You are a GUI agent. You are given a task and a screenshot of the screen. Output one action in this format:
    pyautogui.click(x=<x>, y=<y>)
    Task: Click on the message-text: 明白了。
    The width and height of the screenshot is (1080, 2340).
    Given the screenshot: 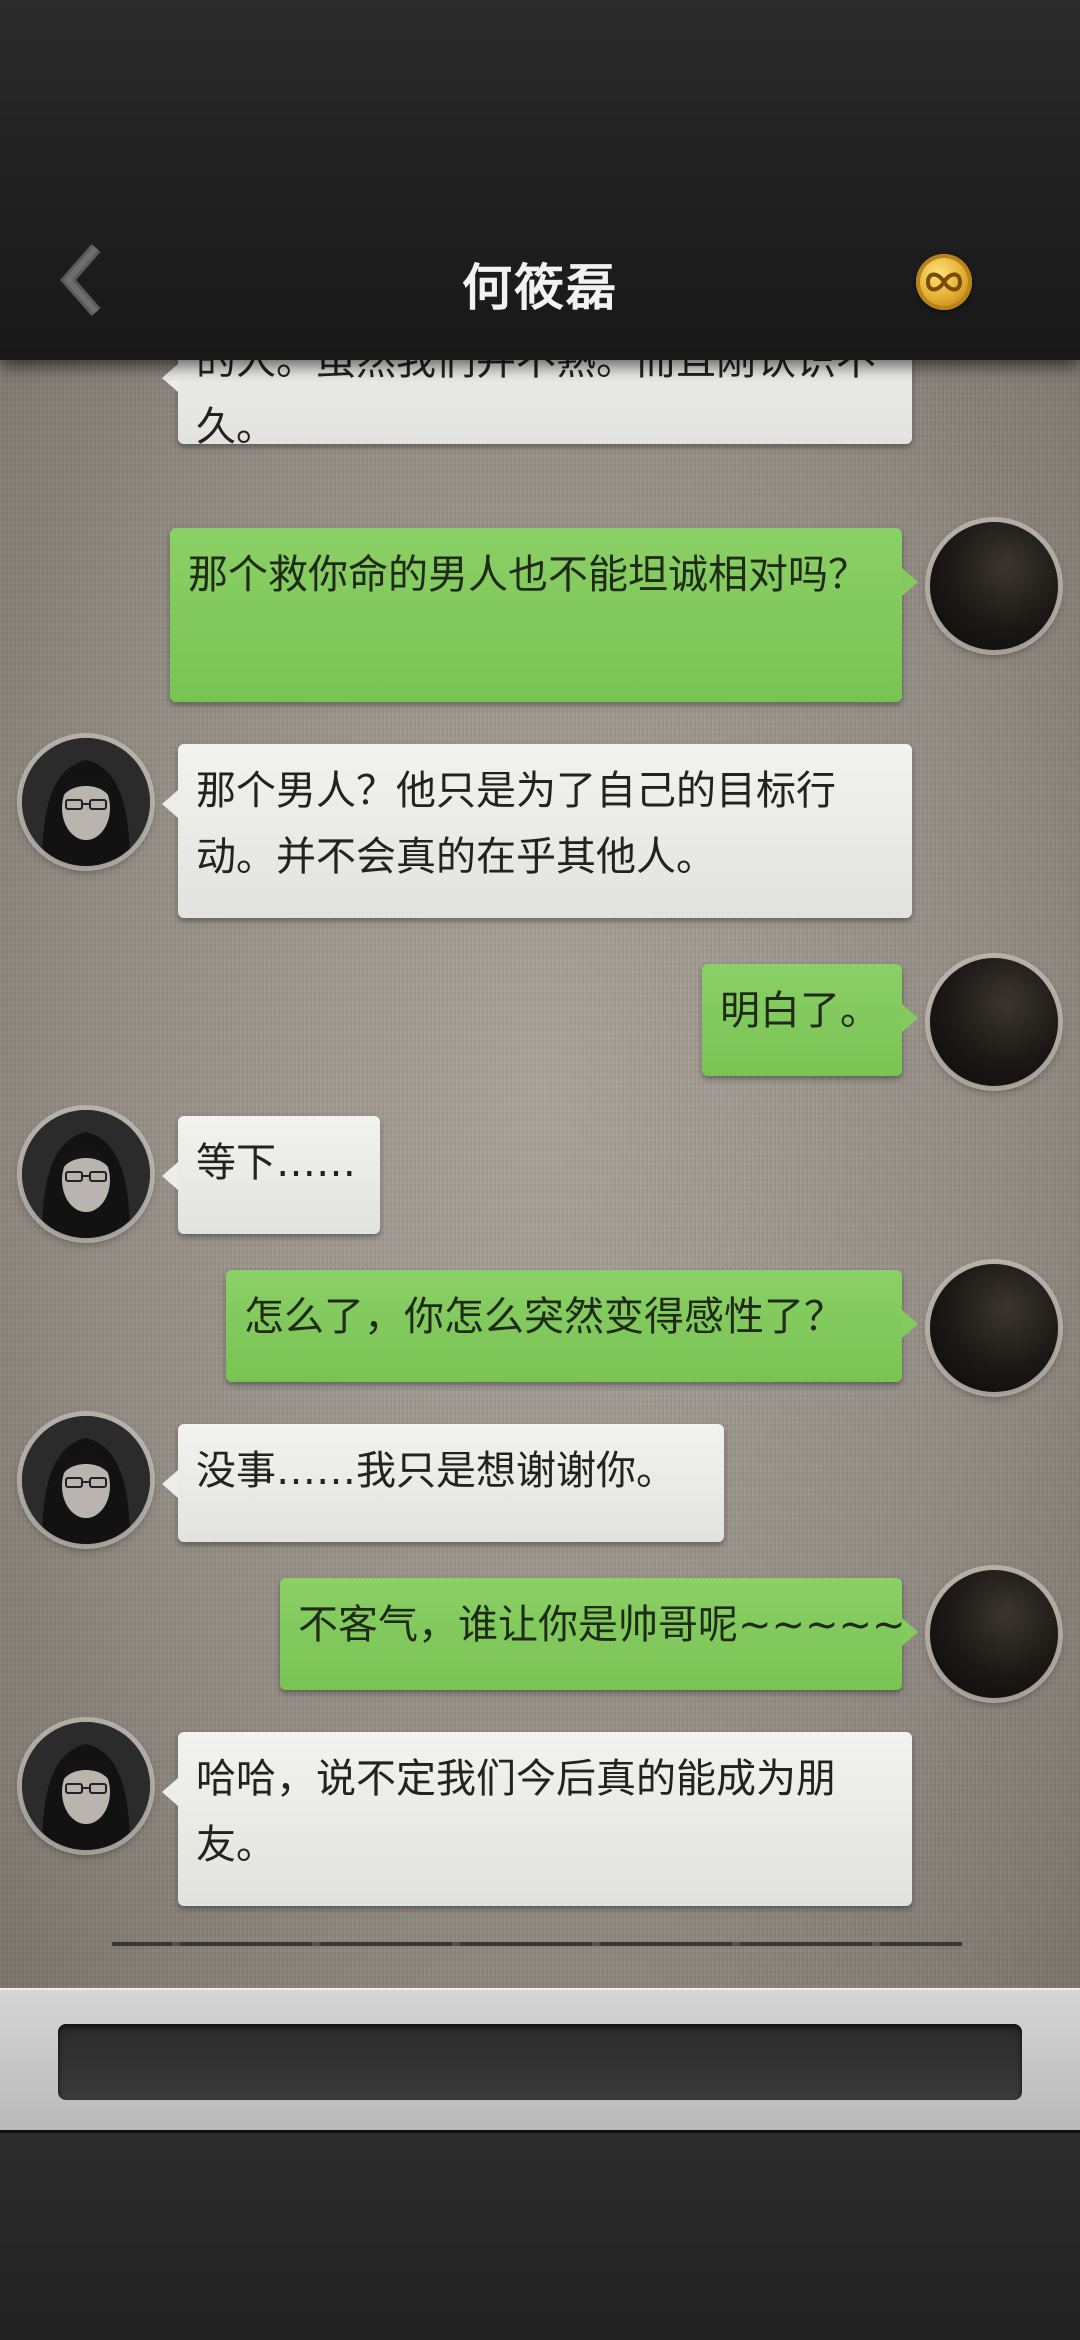 What is the action you would take?
    pyautogui.click(x=800, y=1011)
    